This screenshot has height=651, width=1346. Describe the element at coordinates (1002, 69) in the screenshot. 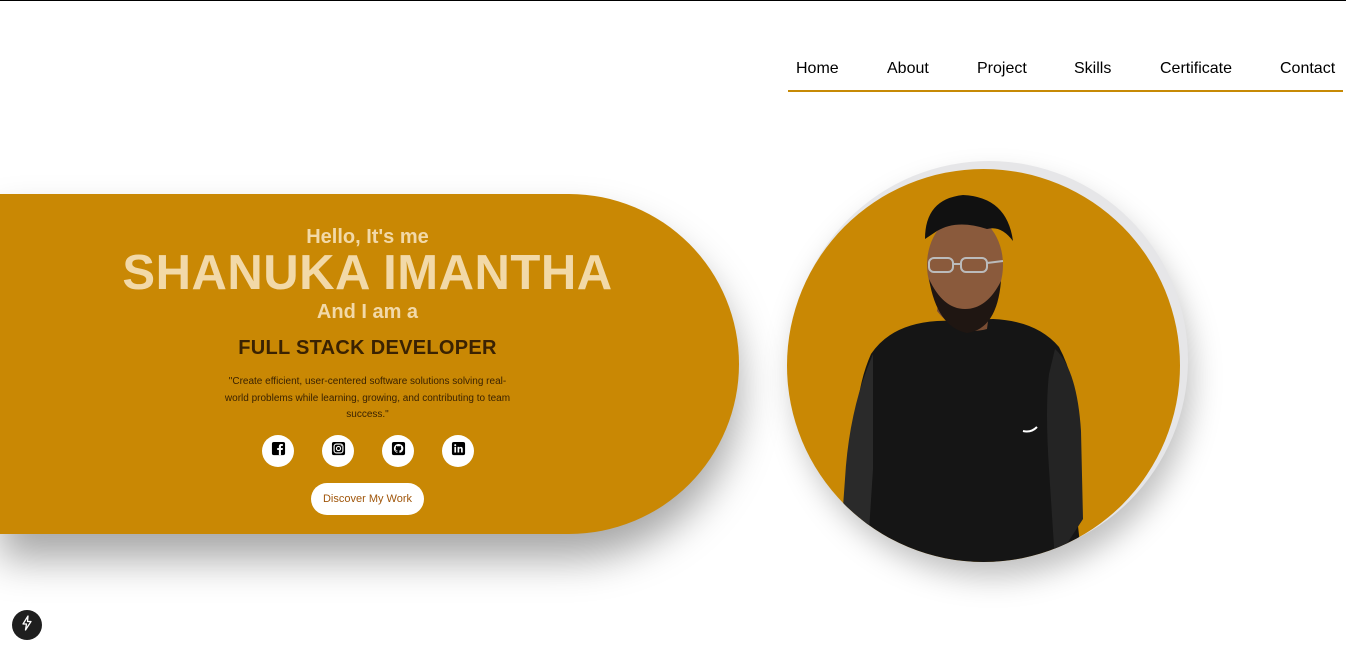

I see `nav-project: Project` at that location.